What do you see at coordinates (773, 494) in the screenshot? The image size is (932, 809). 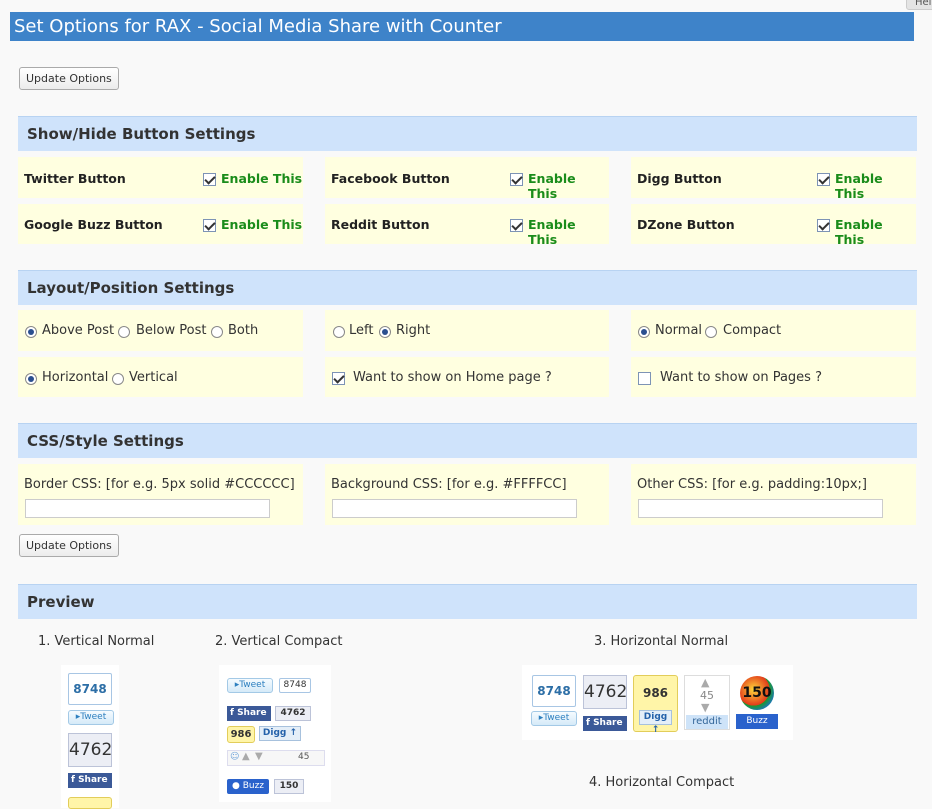 I see `other-css-cell: Other CSS: [for e.g. padding:10px;]` at bounding box center [773, 494].